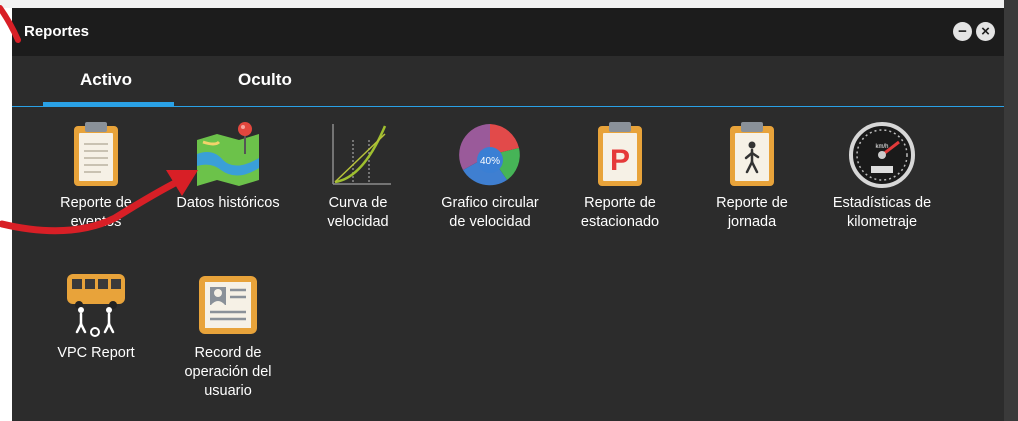 This screenshot has width=1018, height=421. Describe the element at coordinates (620, 212) in the screenshot. I see `report-item-label: Reporte de estacionado` at that location.